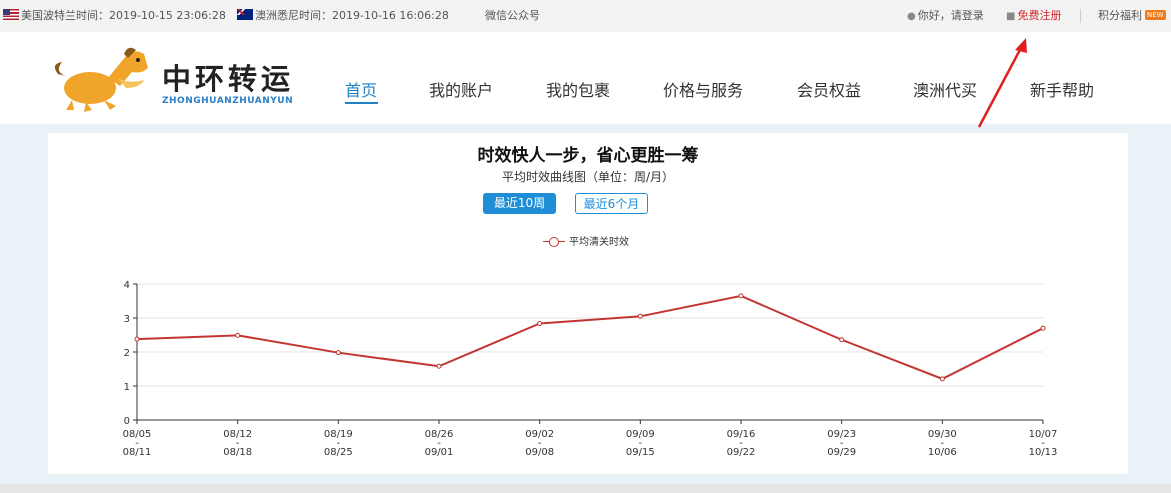 This screenshot has height=493, width=1171. What do you see at coordinates (741, 452) in the screenshot?
I see `x-tick-label: 09/22` at bounding box center [741, 452].